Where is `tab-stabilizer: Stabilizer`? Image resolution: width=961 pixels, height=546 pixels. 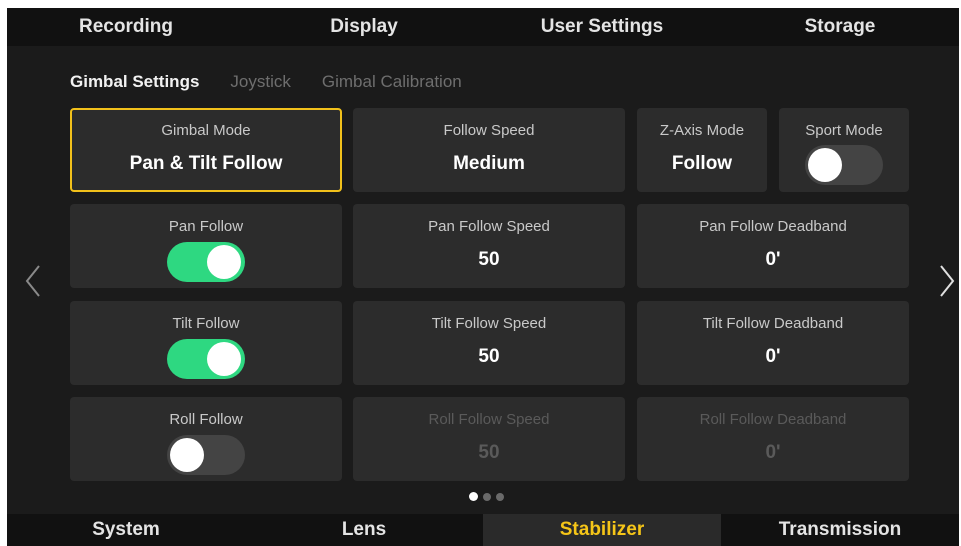 tab-stabilizer: Stabilizer is located at coordinates (602, 530).